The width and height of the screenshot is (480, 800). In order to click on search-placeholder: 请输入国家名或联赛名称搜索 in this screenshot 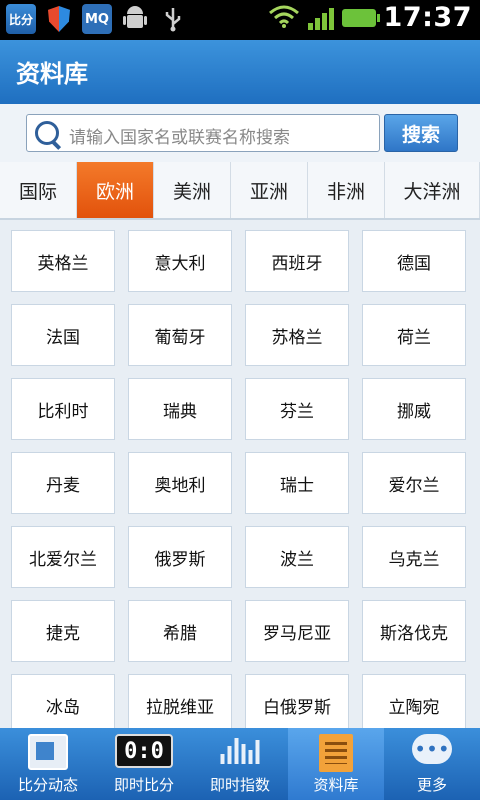, I will do `click(179, 138)`.